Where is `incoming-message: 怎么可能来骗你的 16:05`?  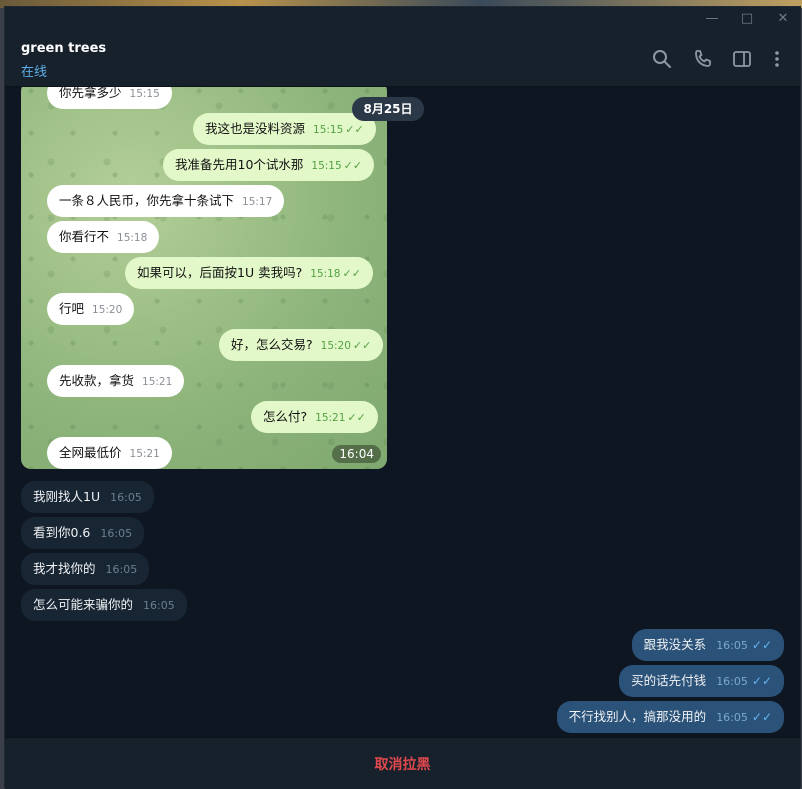
incoming-message: 怎么可能来骗你的 16:05 is located at coordinates (104, 605).